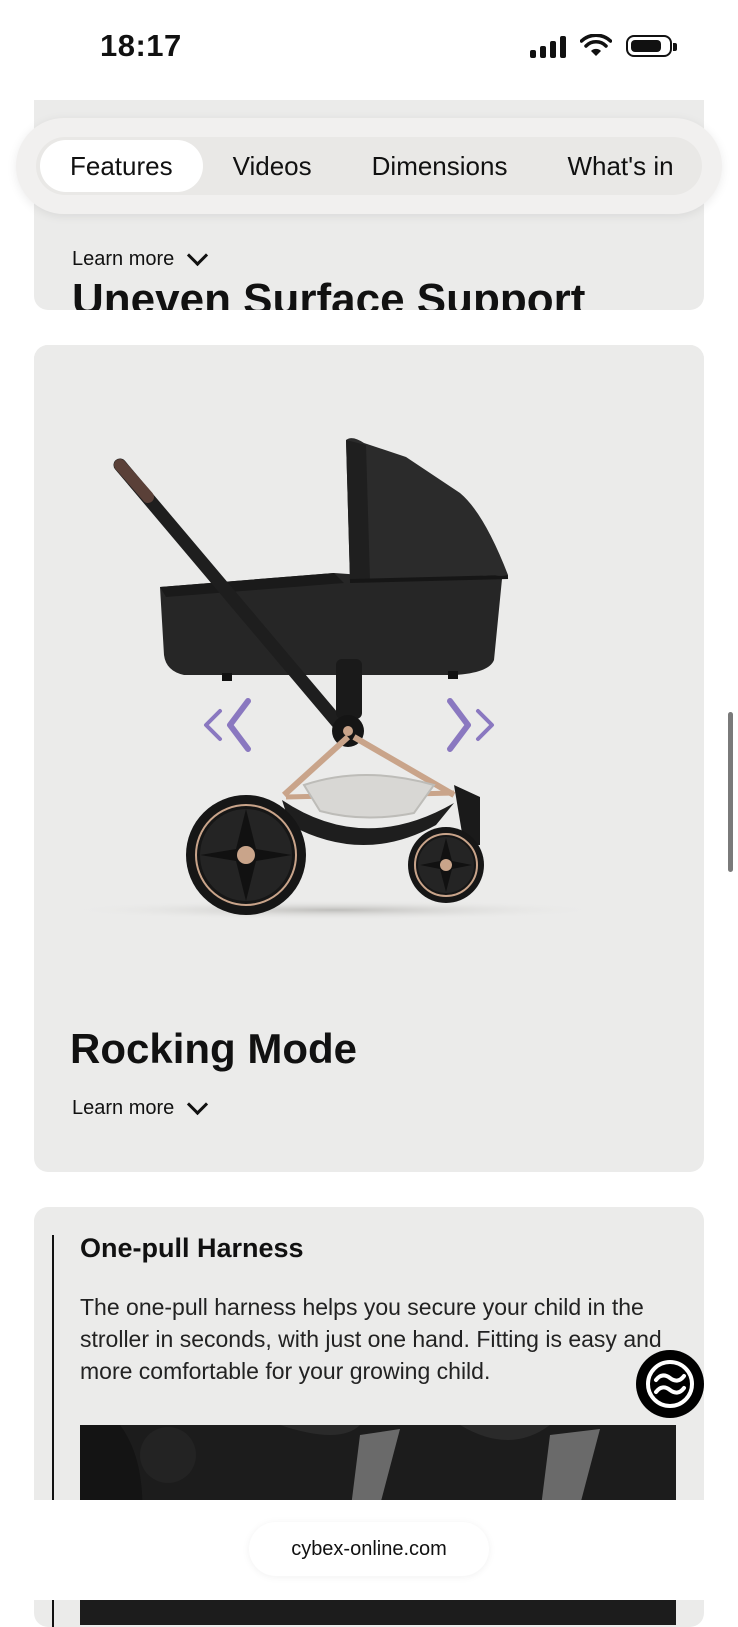 The width and height of the screenshot is (738, 1627). I want to click on tab-dimensions: Dimensions, so click(440, 166).